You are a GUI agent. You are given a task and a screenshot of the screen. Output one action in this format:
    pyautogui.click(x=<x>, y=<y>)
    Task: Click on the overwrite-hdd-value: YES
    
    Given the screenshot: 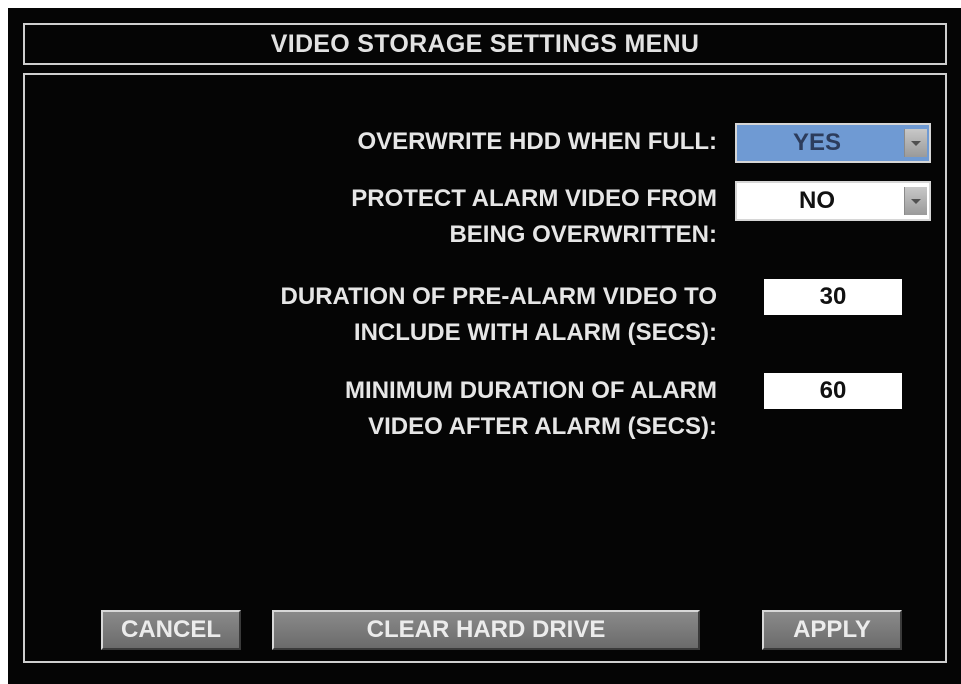 What is the action you would take?
    pyautogui.click(x=817, y=142)
    